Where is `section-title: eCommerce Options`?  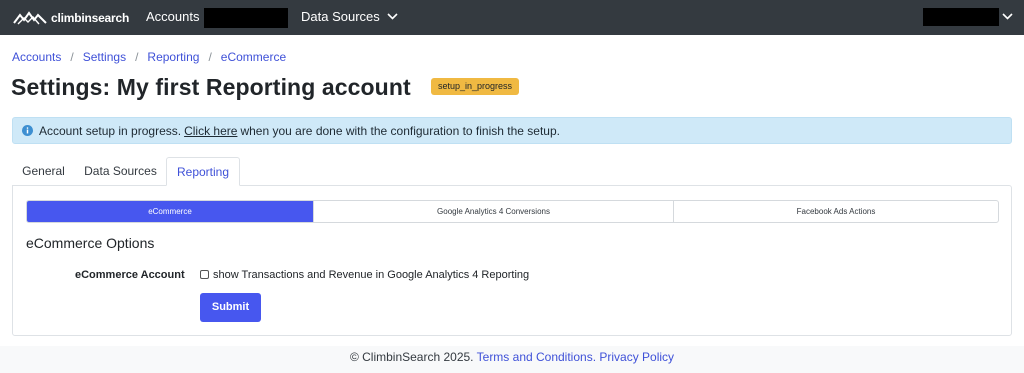
section-title: eCommerce Options is located at coordinates (90, 243).